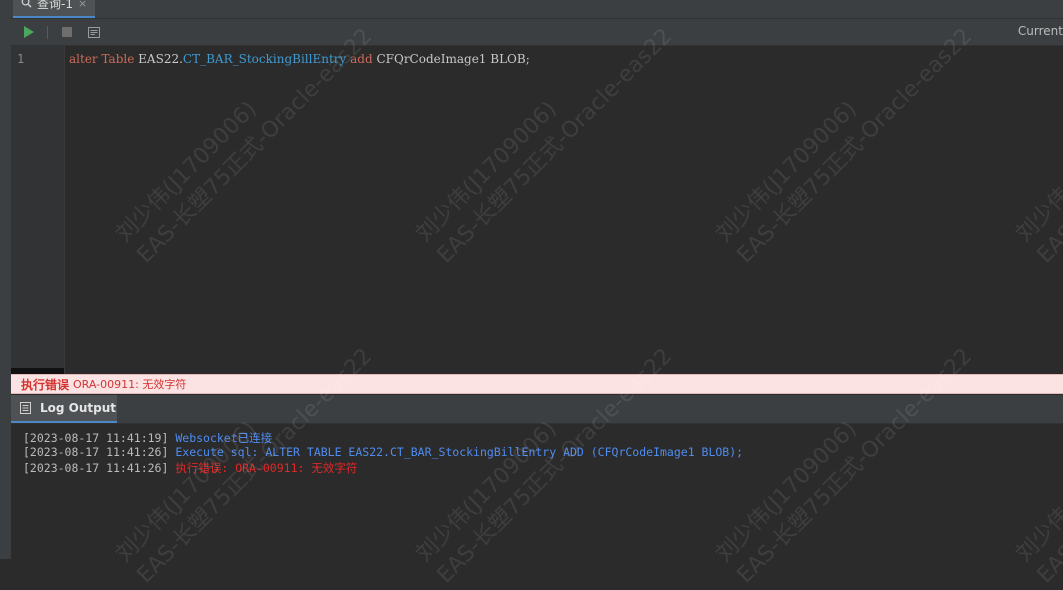 This screenshot has height=590, width=1063. I want to click on error-message: ORA-00911: 无效字符, so click(130, 384).